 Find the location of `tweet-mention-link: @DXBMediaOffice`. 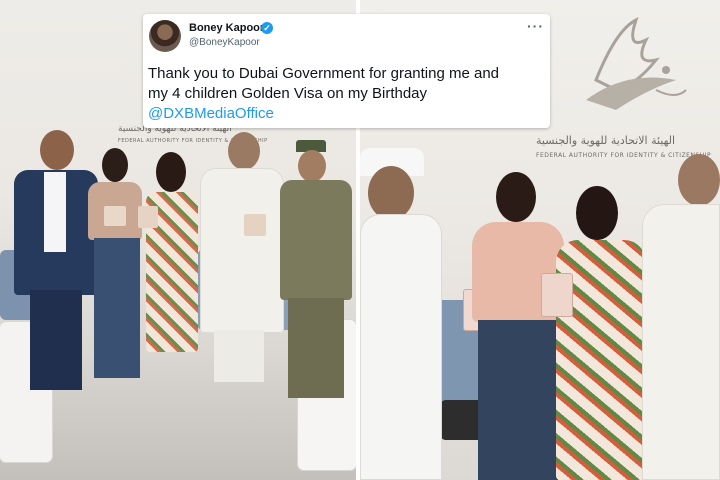

tweet-mention-link: @DXBMediaOffice is located at coordinates (346, 114).